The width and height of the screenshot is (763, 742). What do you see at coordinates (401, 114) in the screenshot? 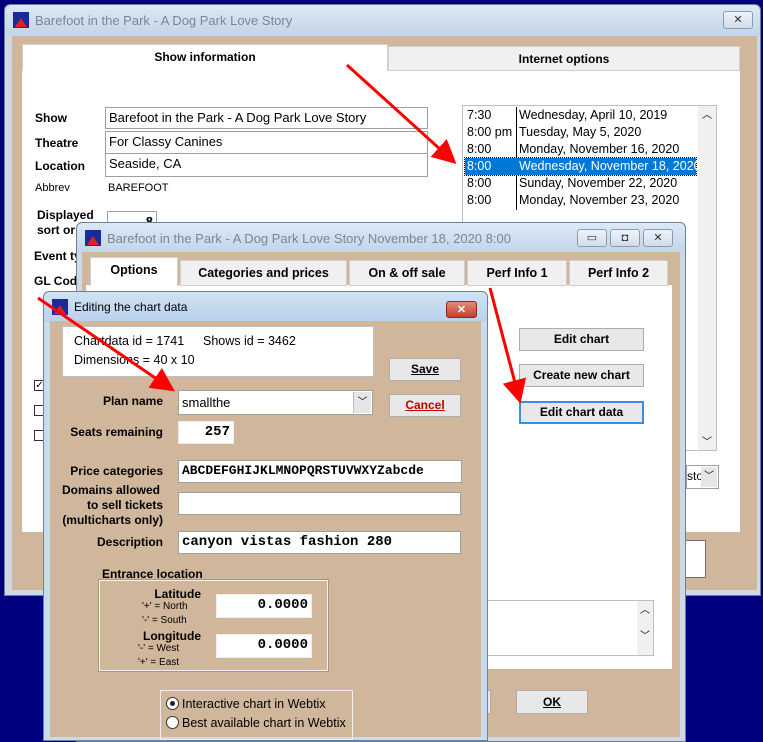
I see `arrow-to-selected-performance` at bounding box center [401, 114].